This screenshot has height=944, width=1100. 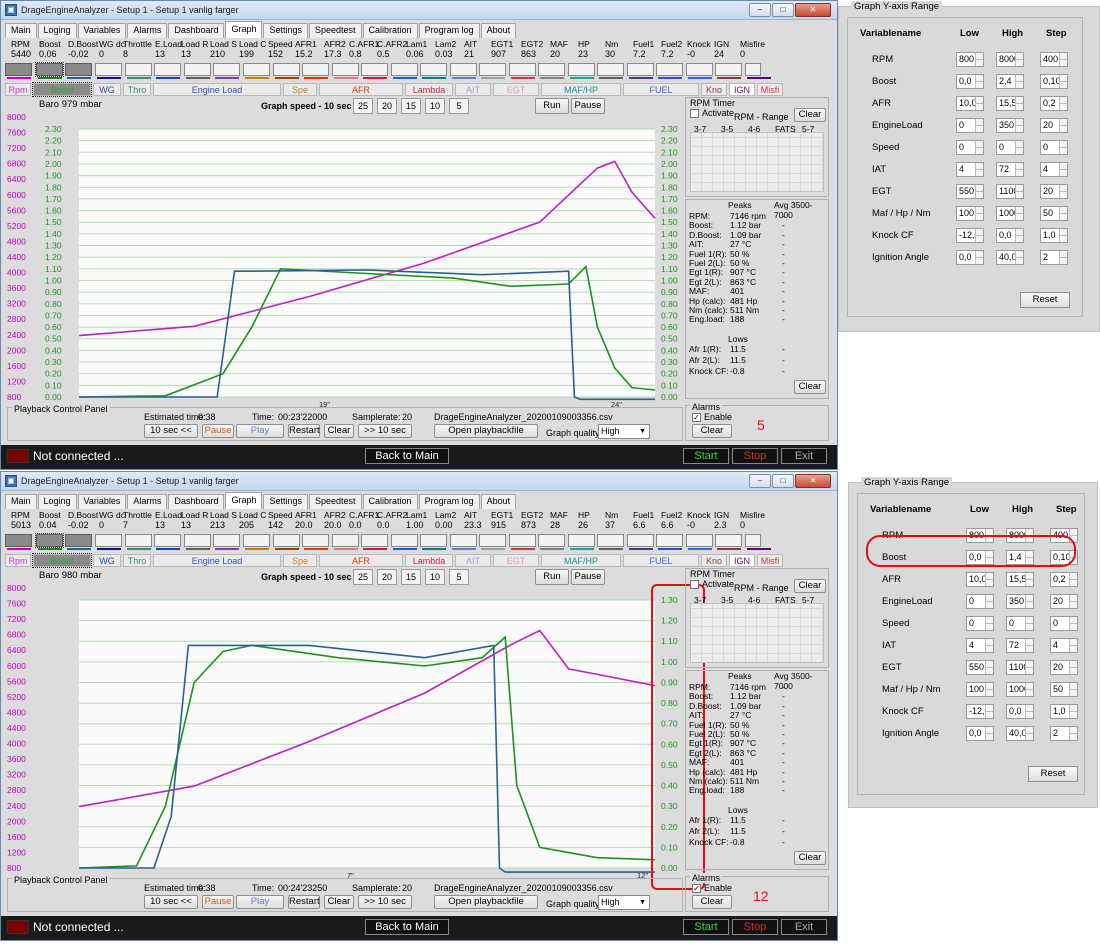 I want to click on exit-button: Exit, so click(x=804, y=456).